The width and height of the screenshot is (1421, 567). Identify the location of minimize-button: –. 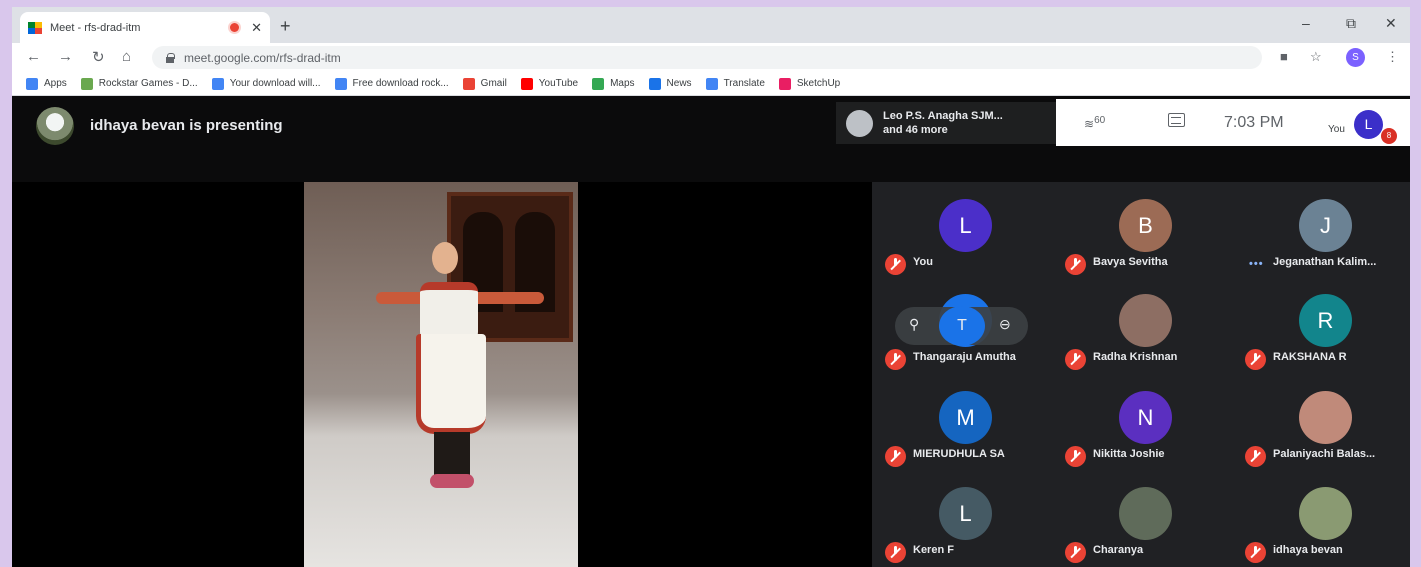
(1306, 23).